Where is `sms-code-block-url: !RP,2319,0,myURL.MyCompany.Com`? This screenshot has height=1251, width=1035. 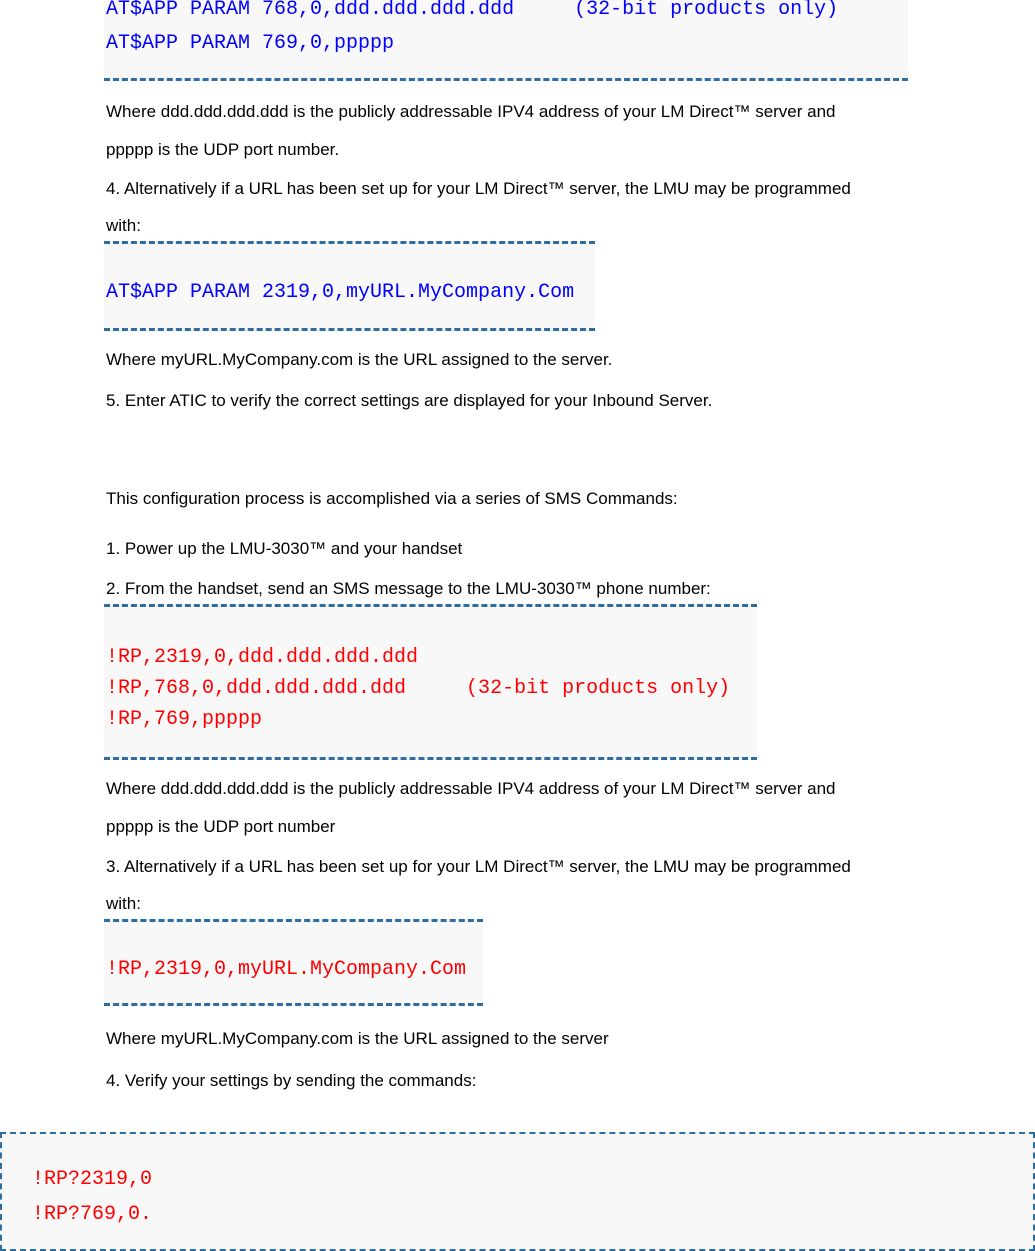 sms-code-block-url: !RP,2319,0,myURL.MyCompany.Com is located at coordinates (293, 962).